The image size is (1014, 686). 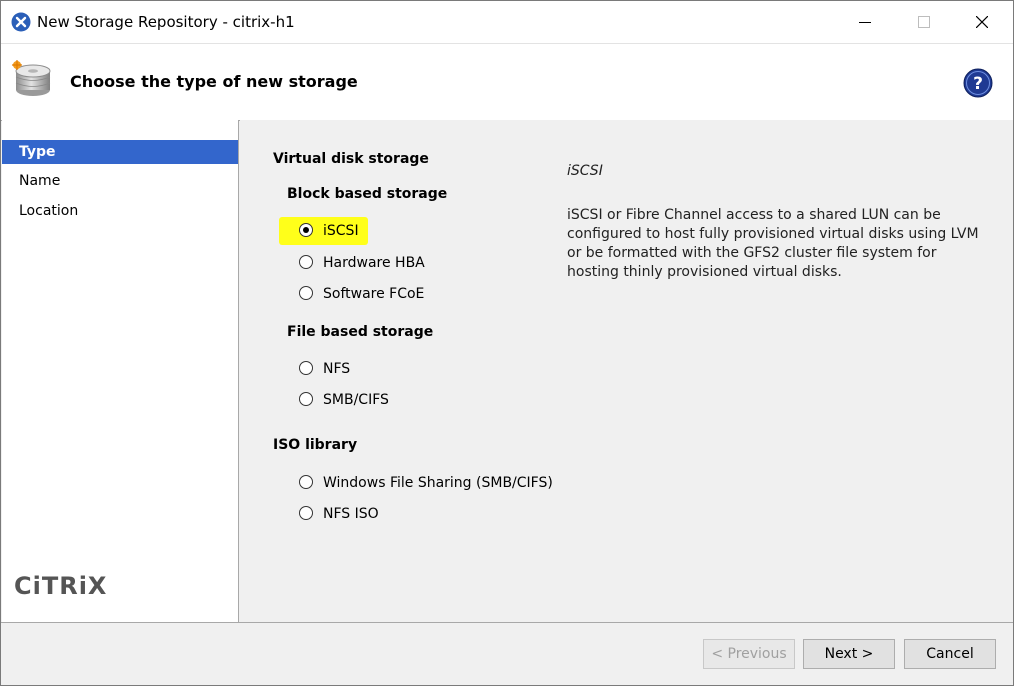 What do you see at coordinates (61, 586) in the screenshot?
I see `citrix-logo: CiTRiX` at bounding box center [61, 586].